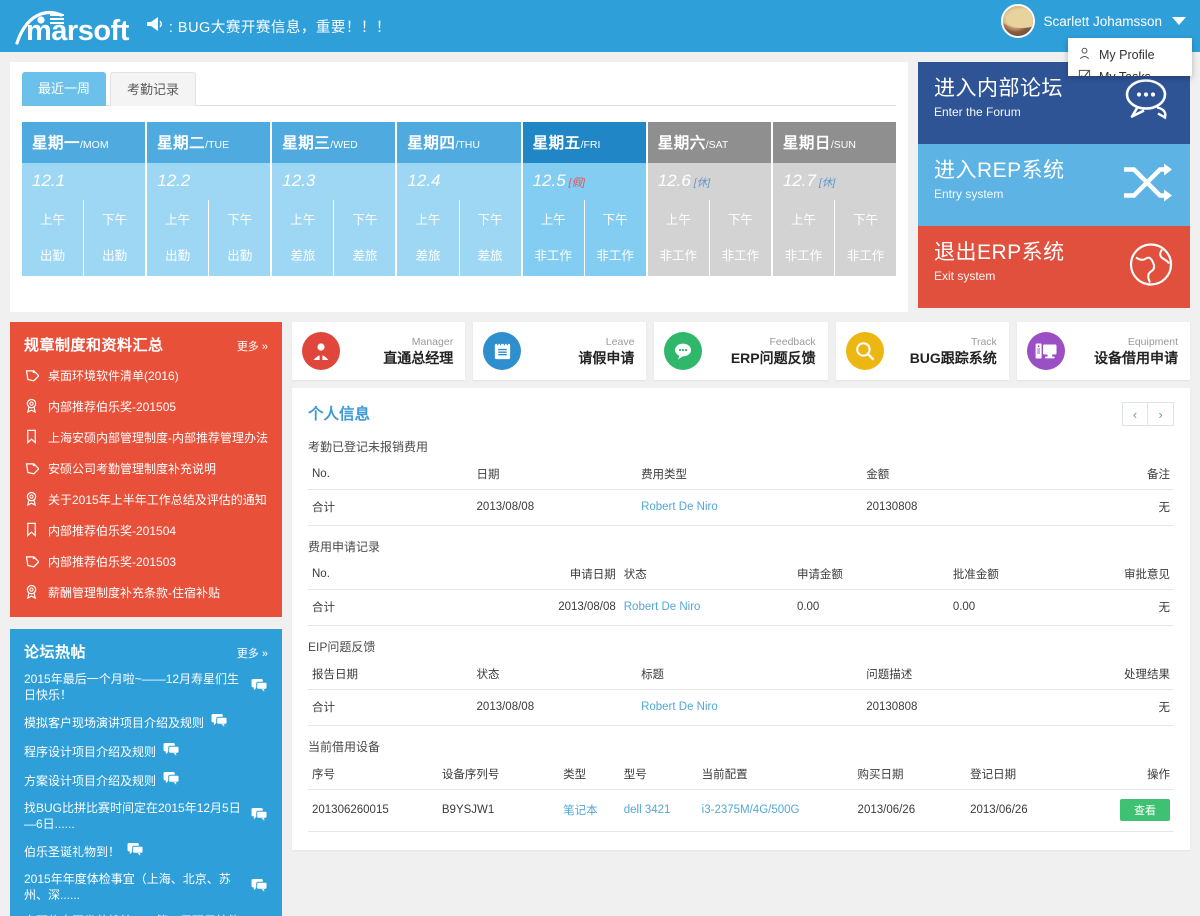 The height and width of the screenshot is (916, 1200). I want to click on list-item: 内部推荐伯乐奖-201504, so click(146, 531).